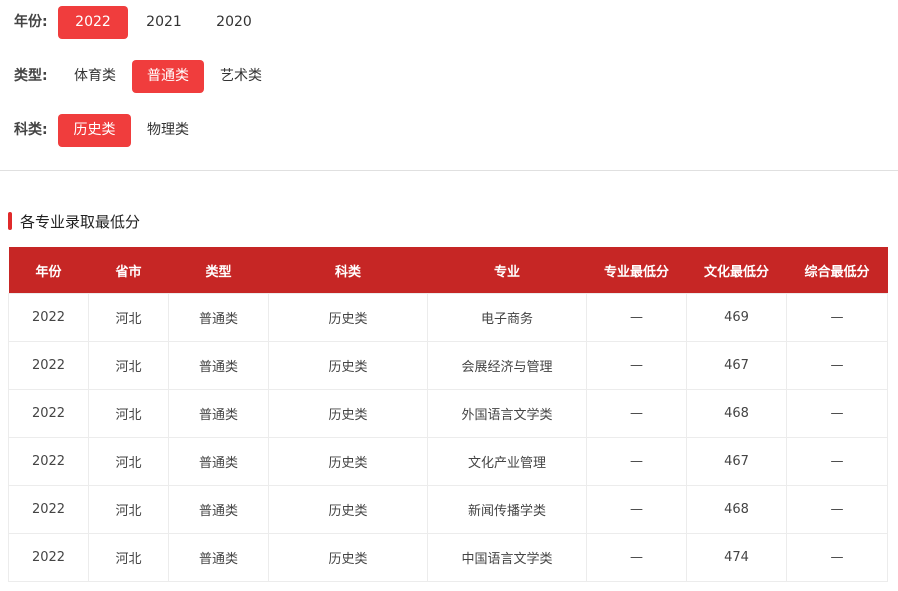  What do you see at coordinates (507, 413) in the screenshot?
I see `cell-major: 外国语言文学类` at bounding box center [507, 413].